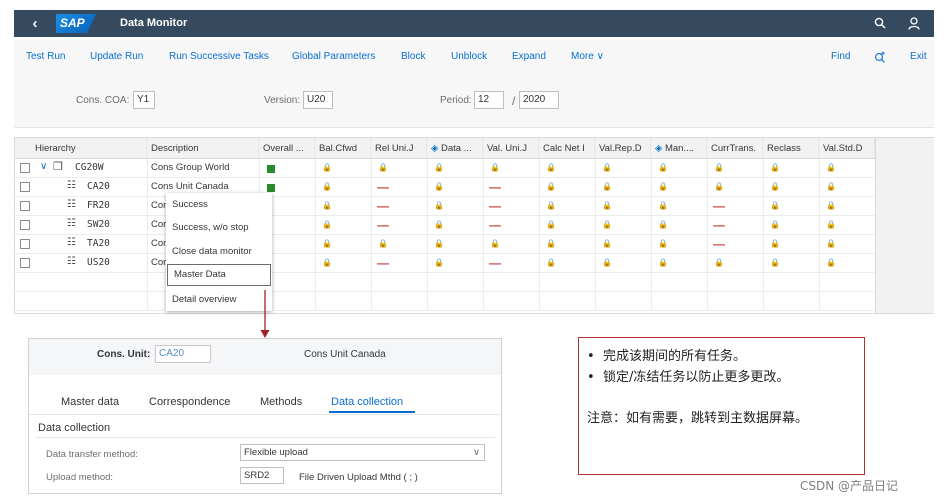  What do you see at coordinates (469, 56) in the screenshot?
I see `unblock-button: Unblock` at bounding box center [469, 56].